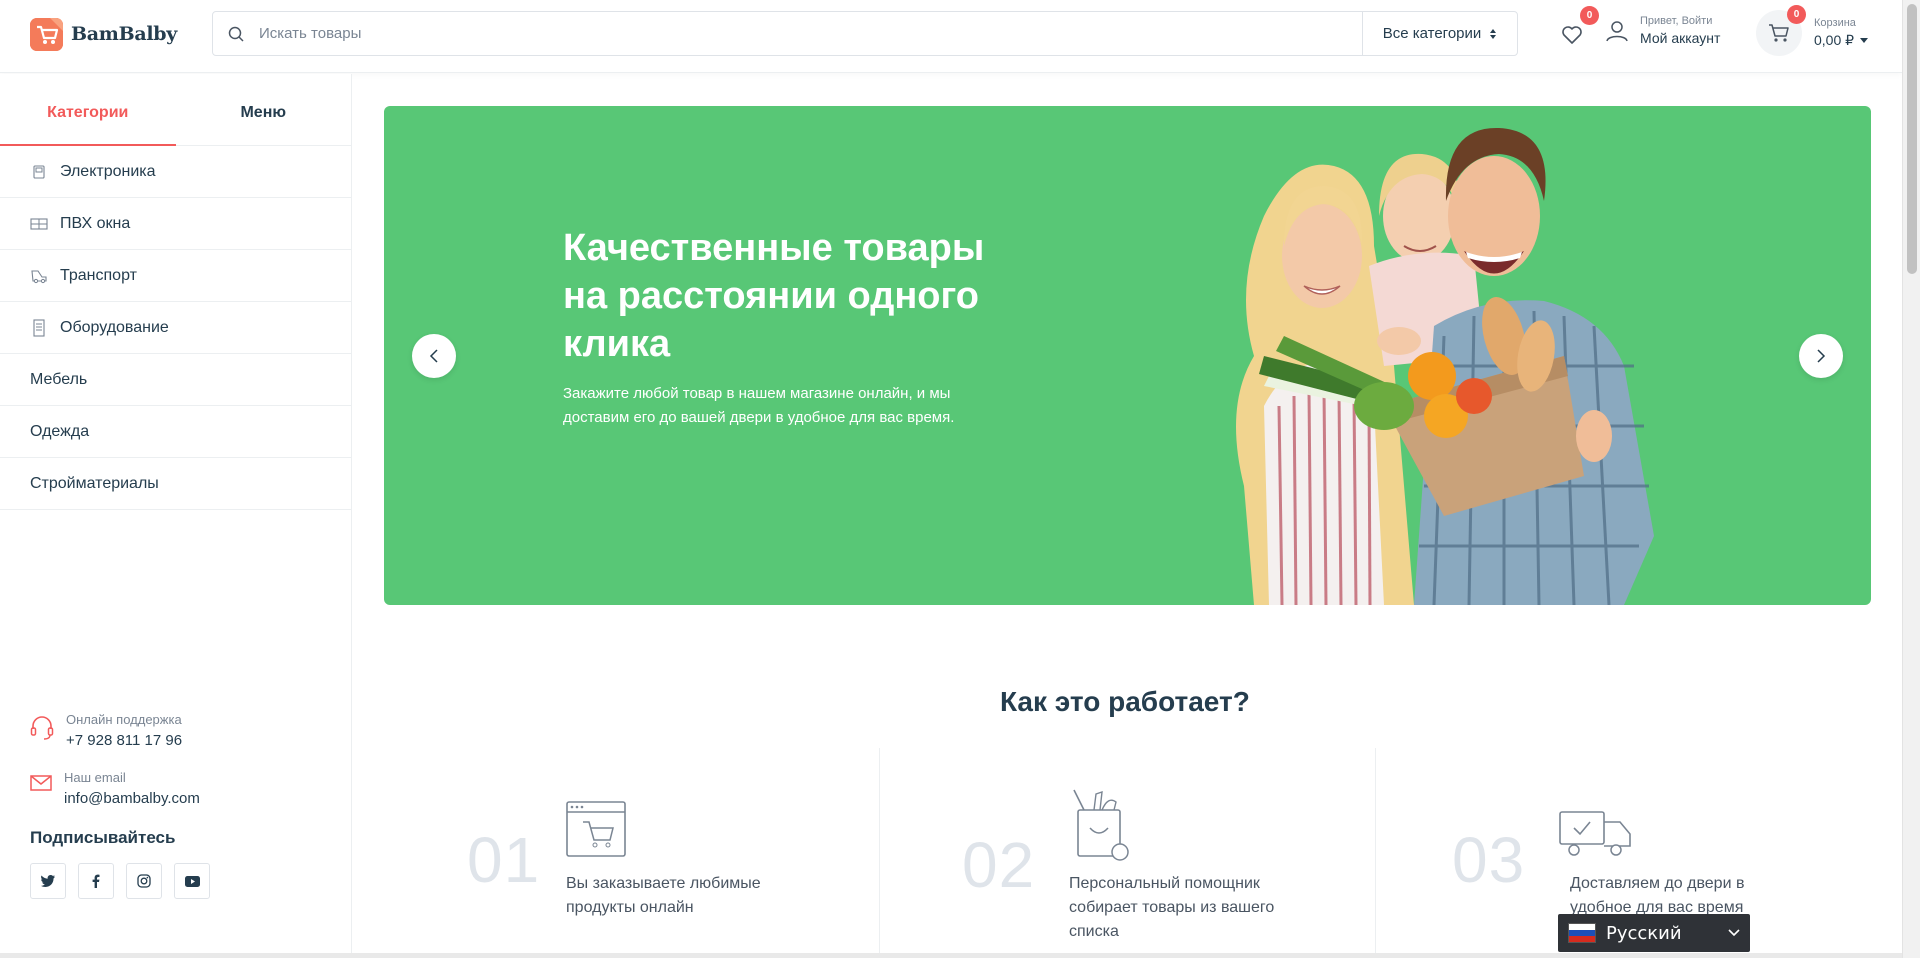  I want to click on step-number: 03, so click(1489, 860).